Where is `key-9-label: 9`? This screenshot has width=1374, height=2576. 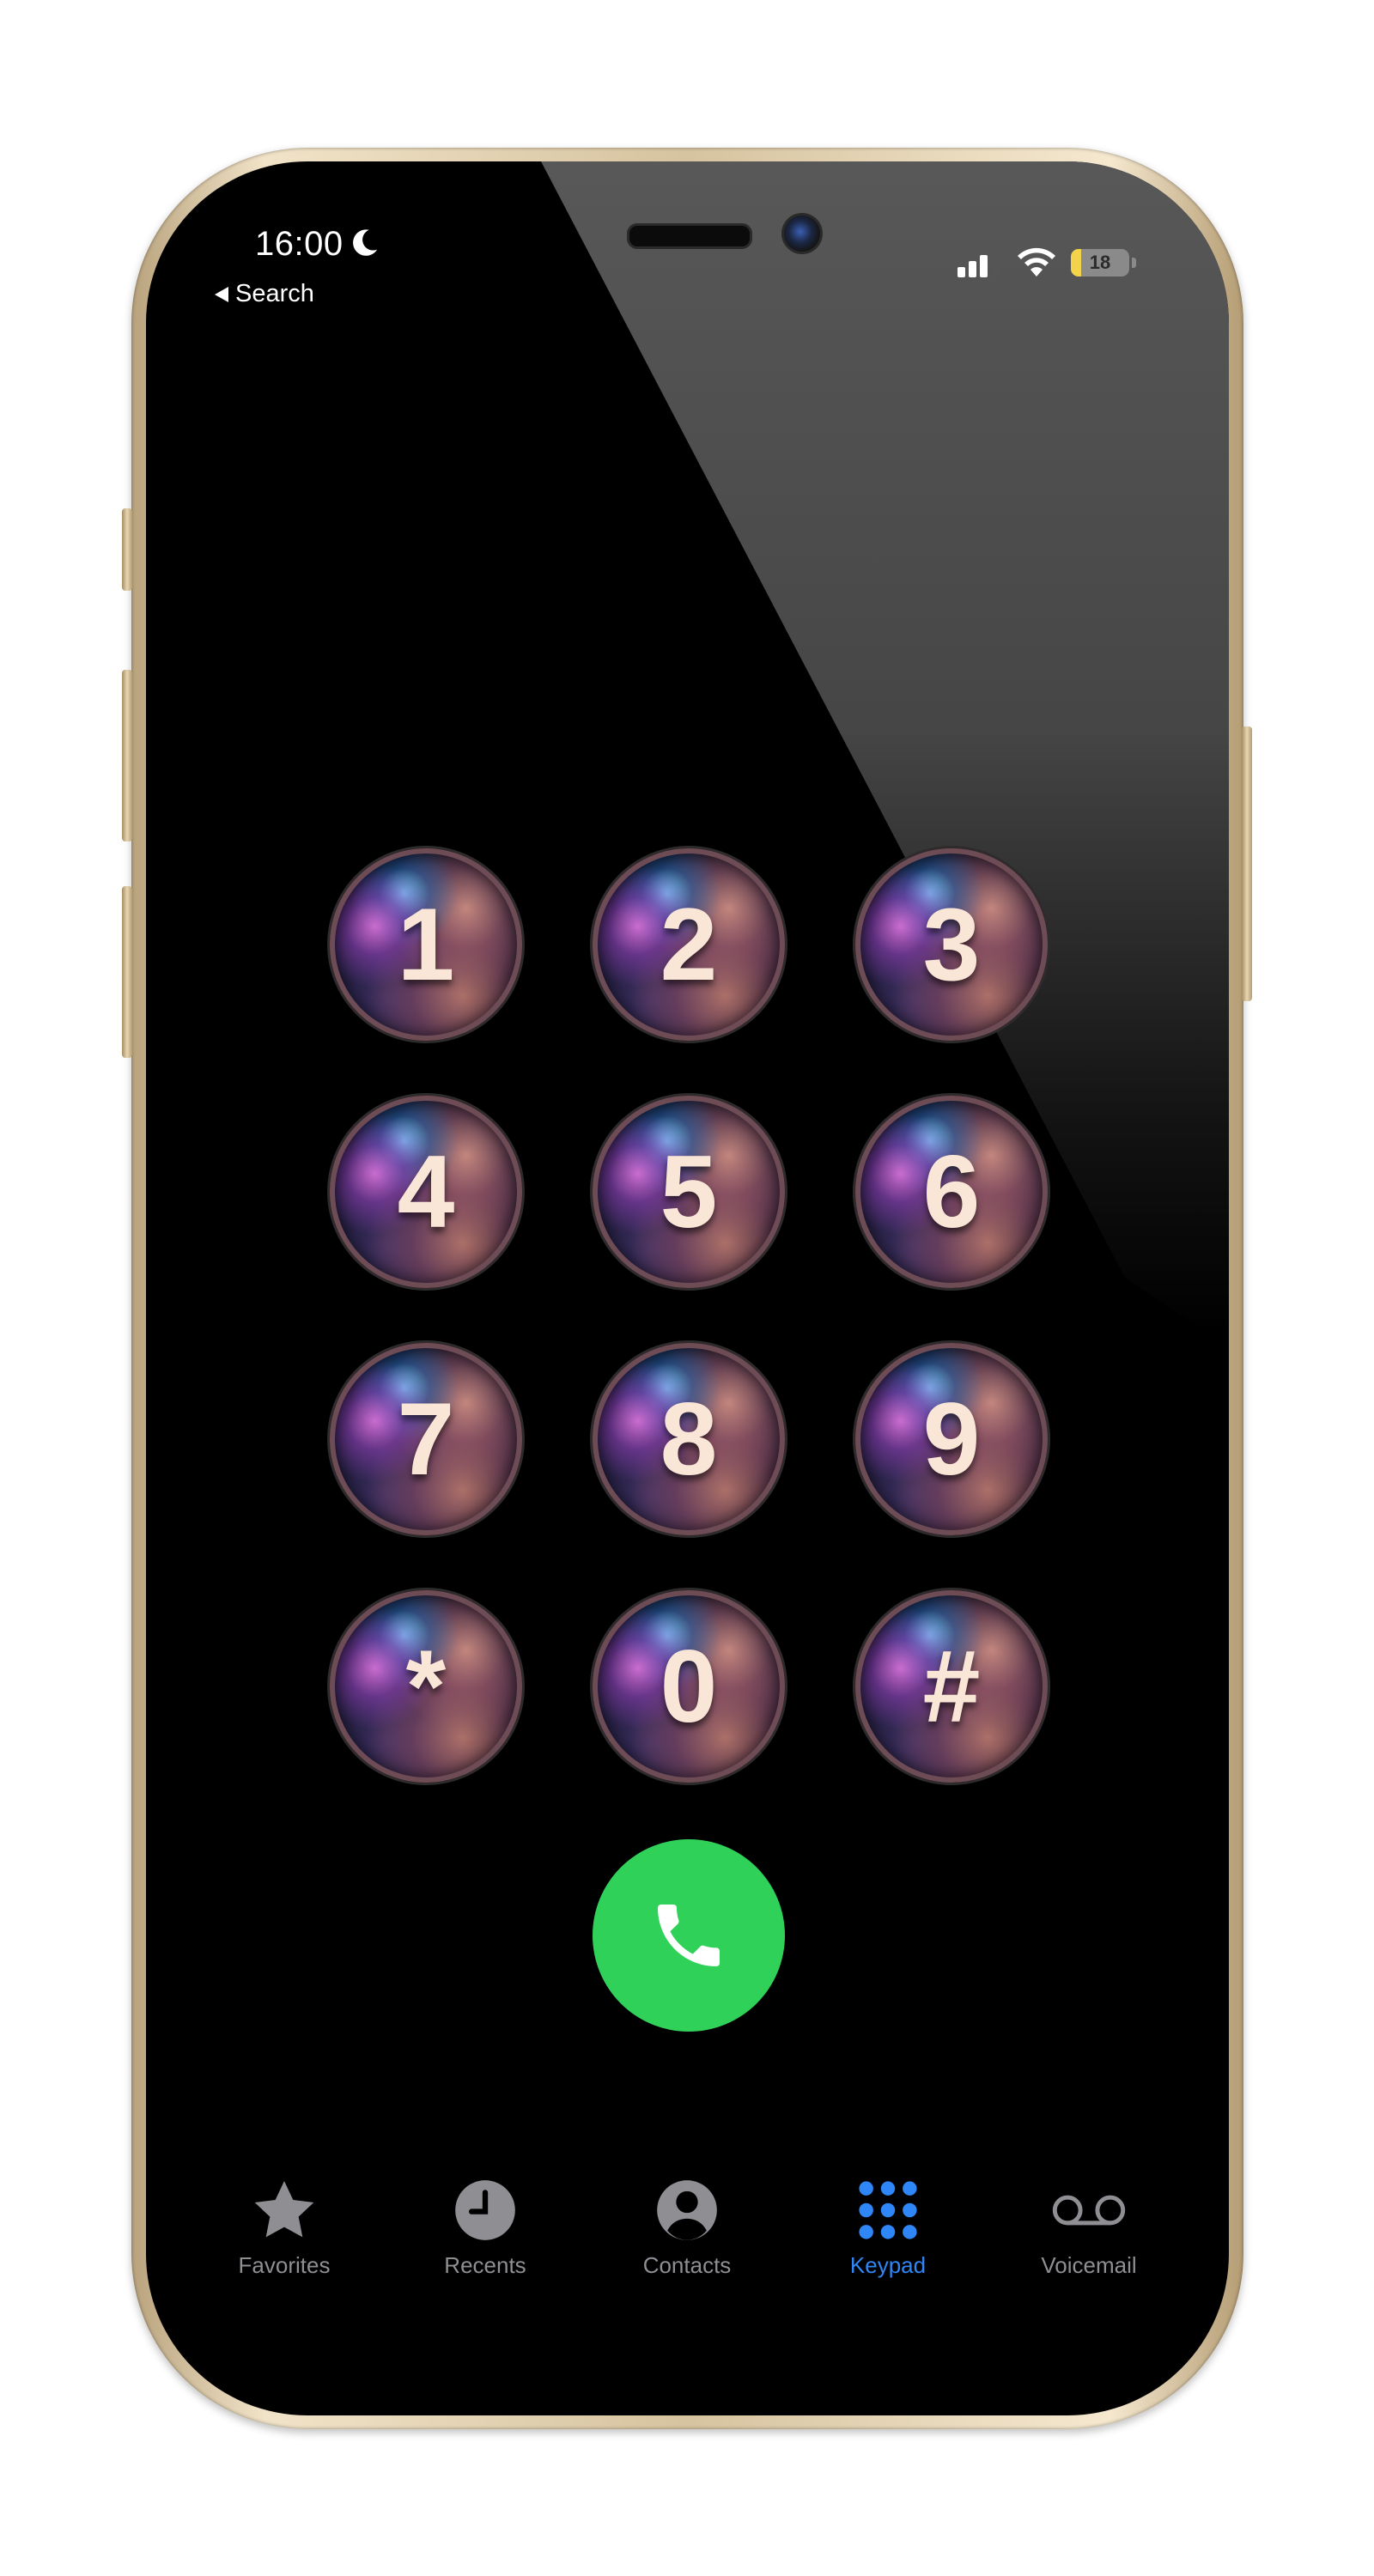 key-9-label: 9 is located at coordinates (951, 1440).